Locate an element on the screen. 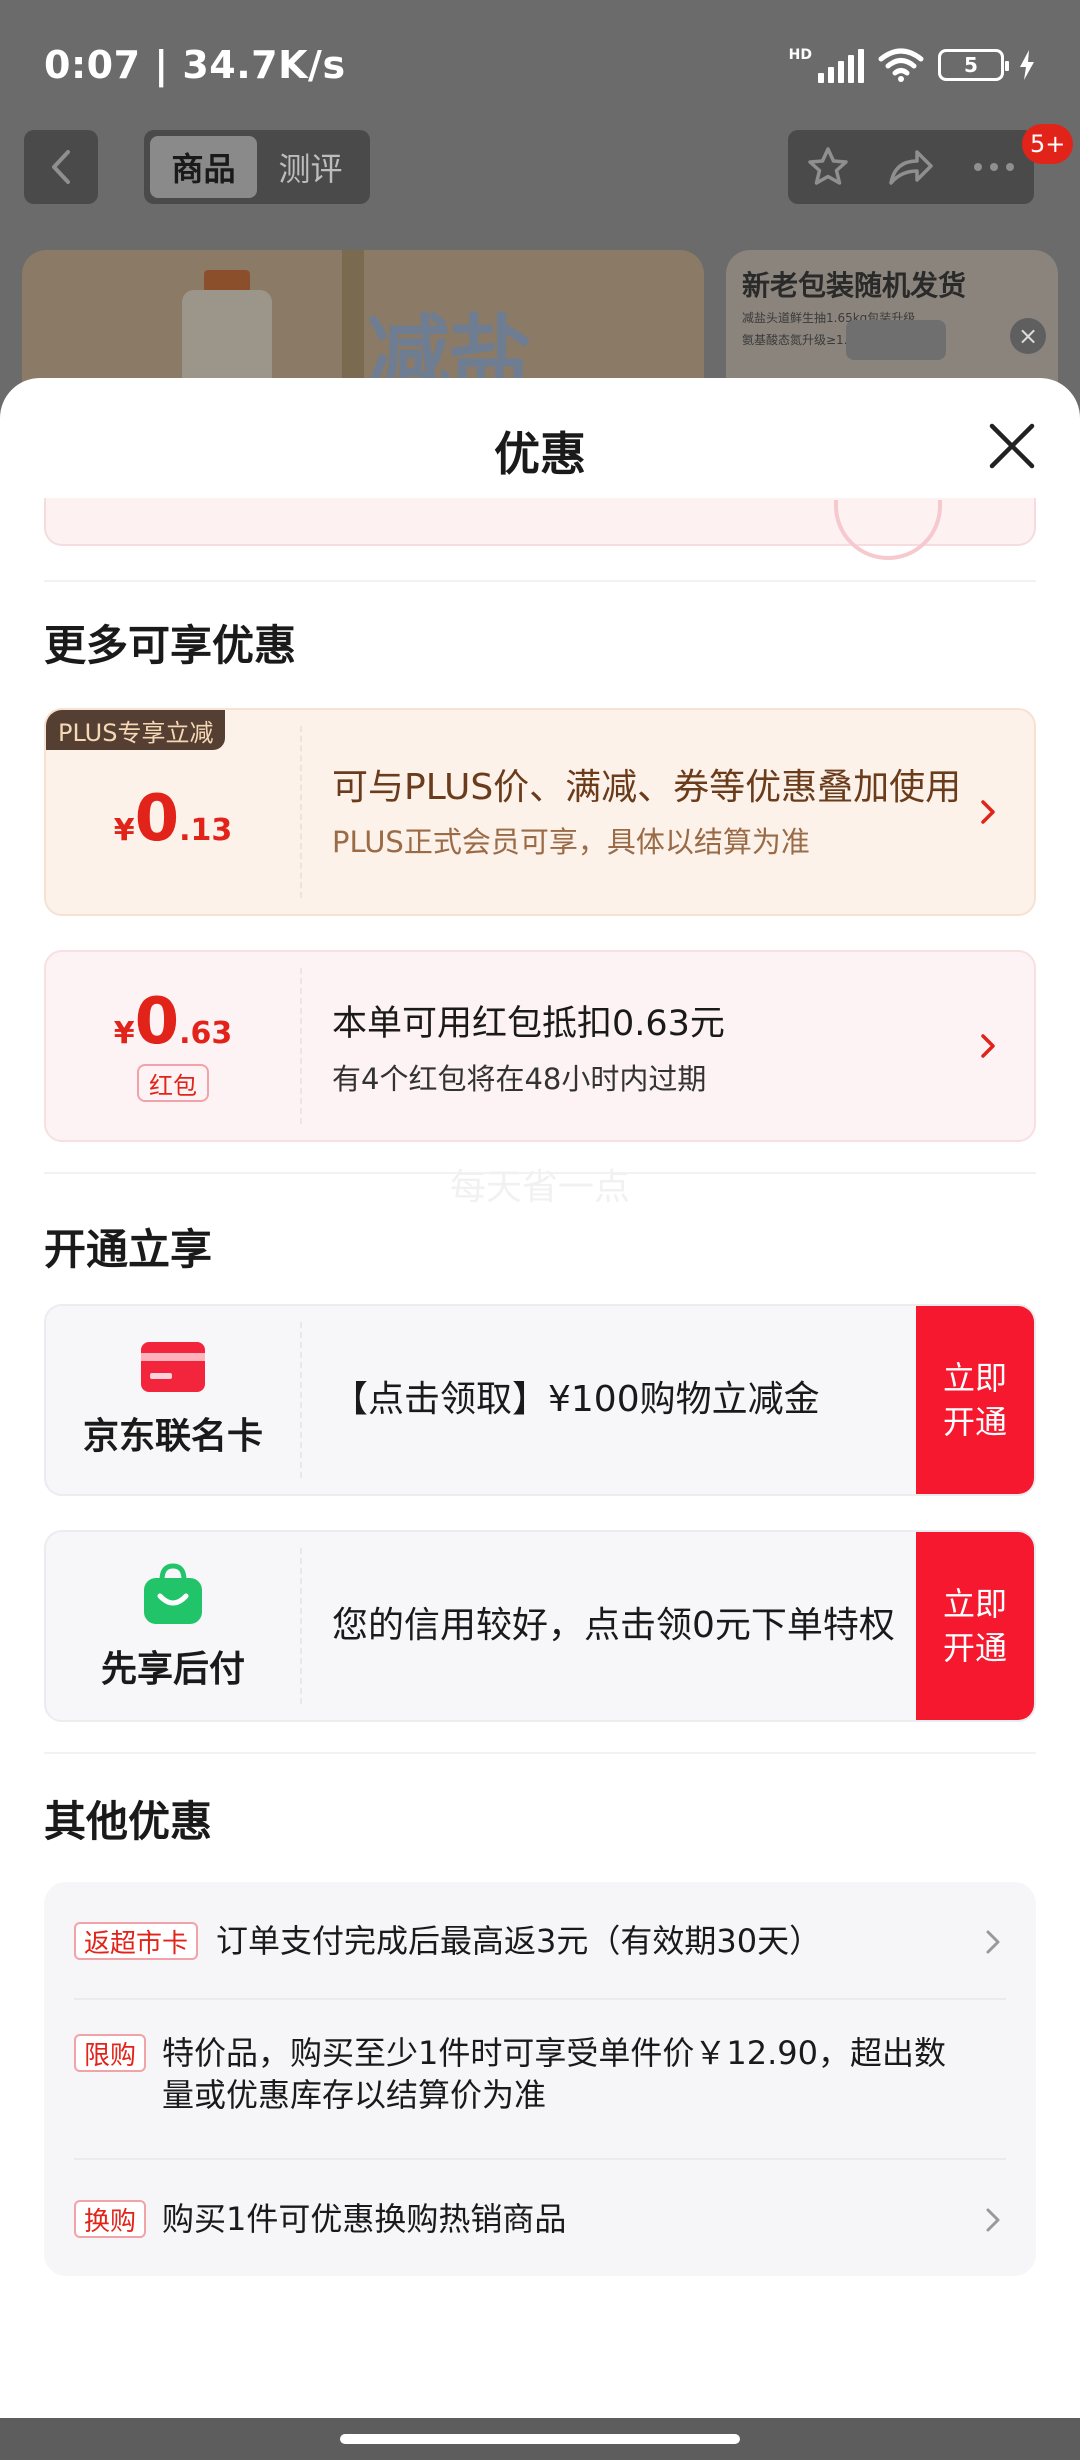  credit-card-icon is located at coordinates (173, 1367).